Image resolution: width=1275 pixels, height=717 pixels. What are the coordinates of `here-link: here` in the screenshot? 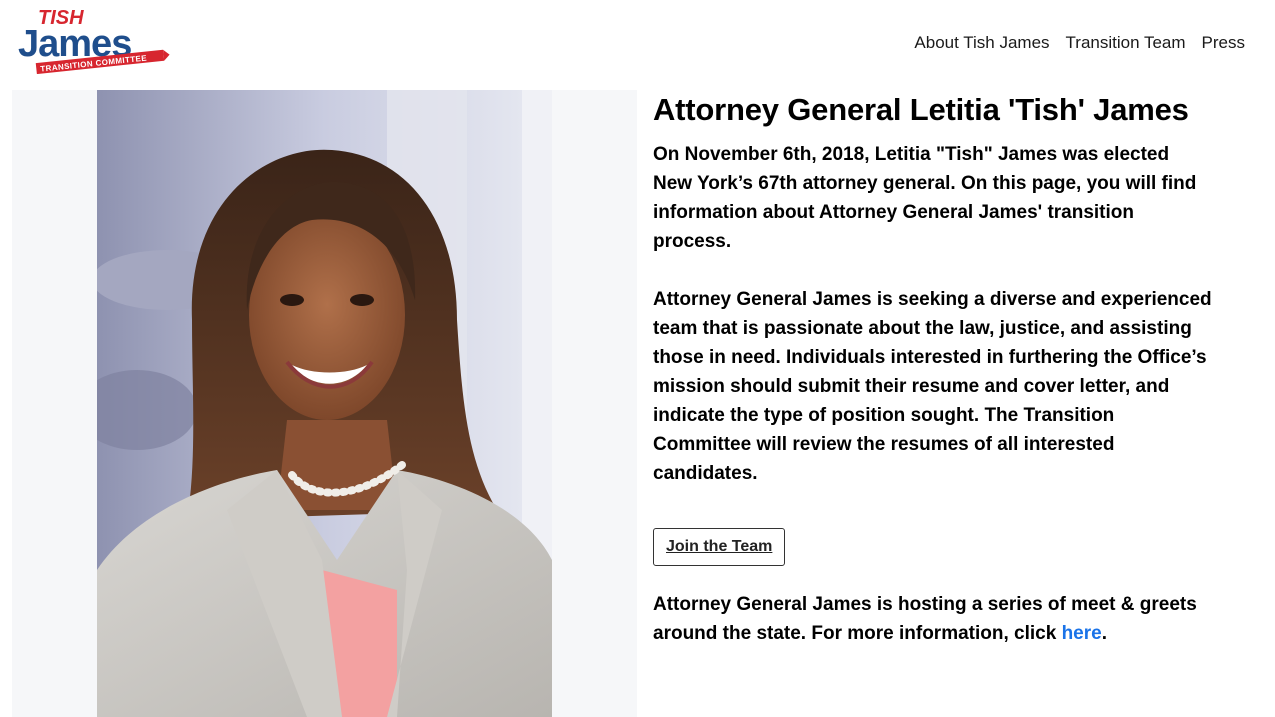 It's located at (1082, 633).